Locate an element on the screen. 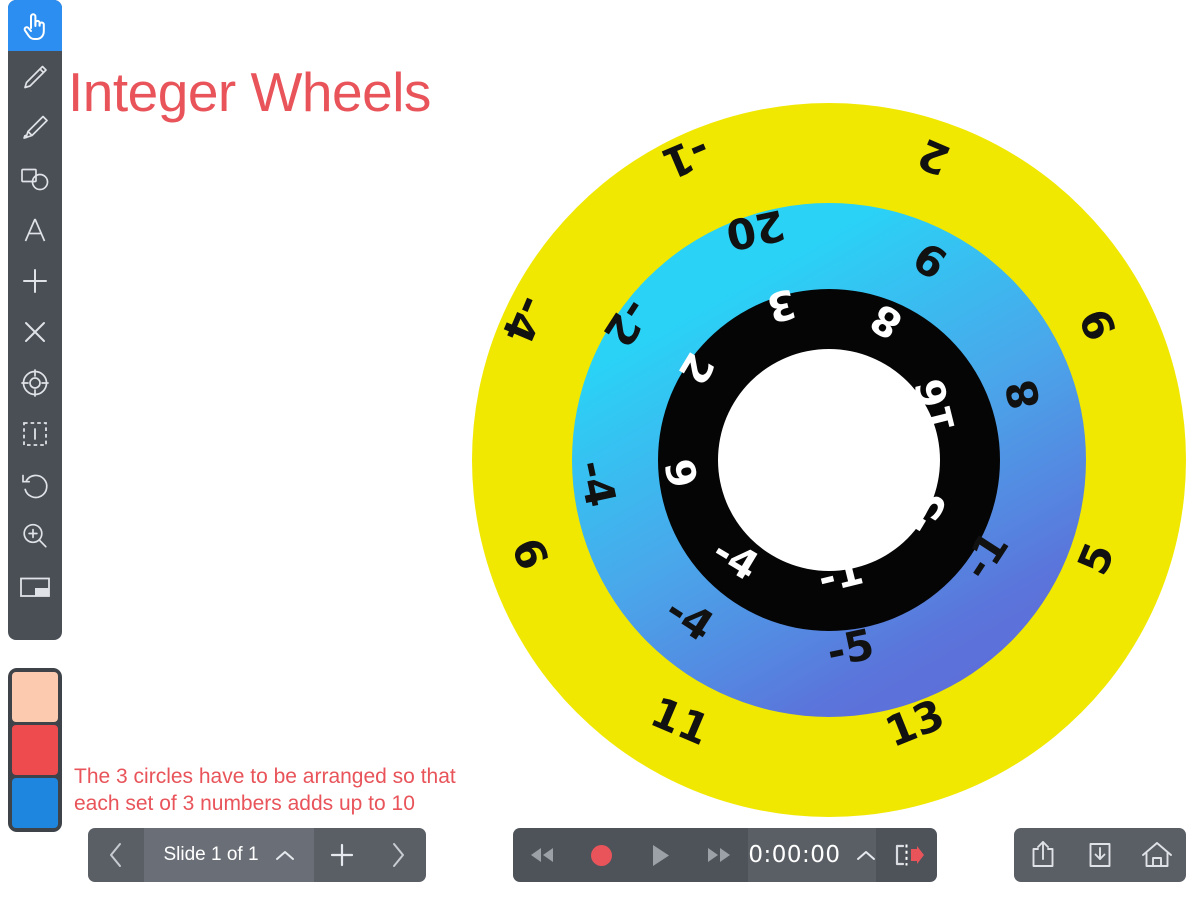  highlighter-icon is located at coordinates (35, 128).